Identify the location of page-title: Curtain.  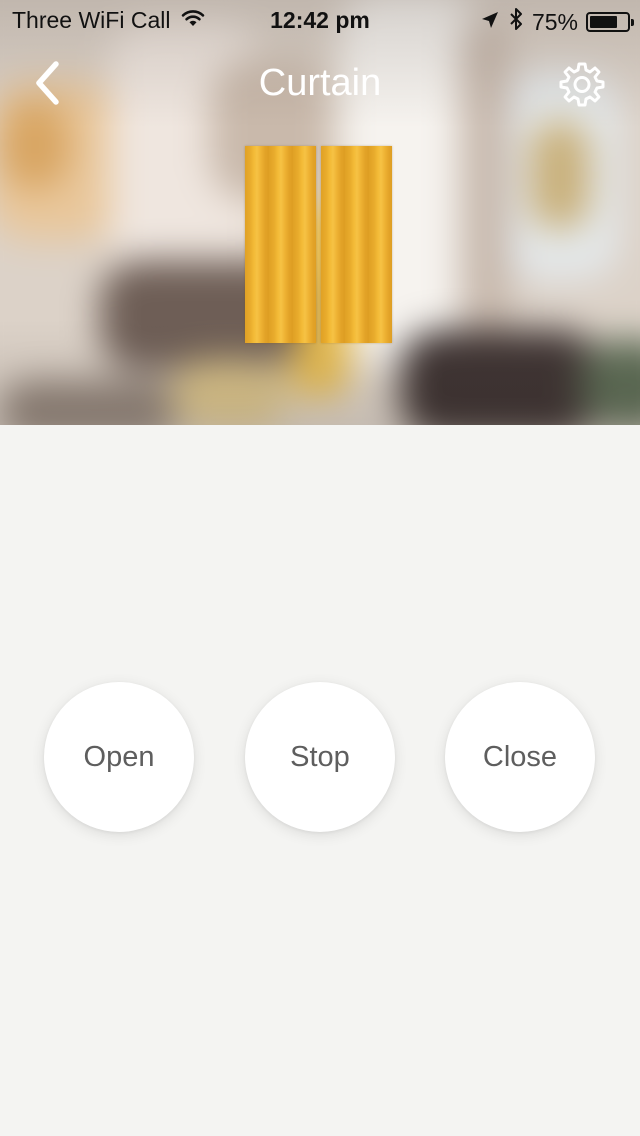
(320, 83).